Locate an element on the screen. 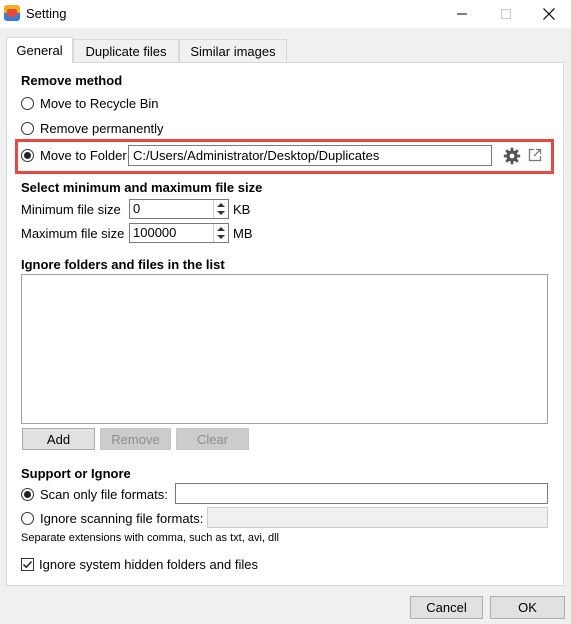 The height and width of the screenshot is (624, 571). max-size-stepper: 100000 is located at coordinates (179, 233).